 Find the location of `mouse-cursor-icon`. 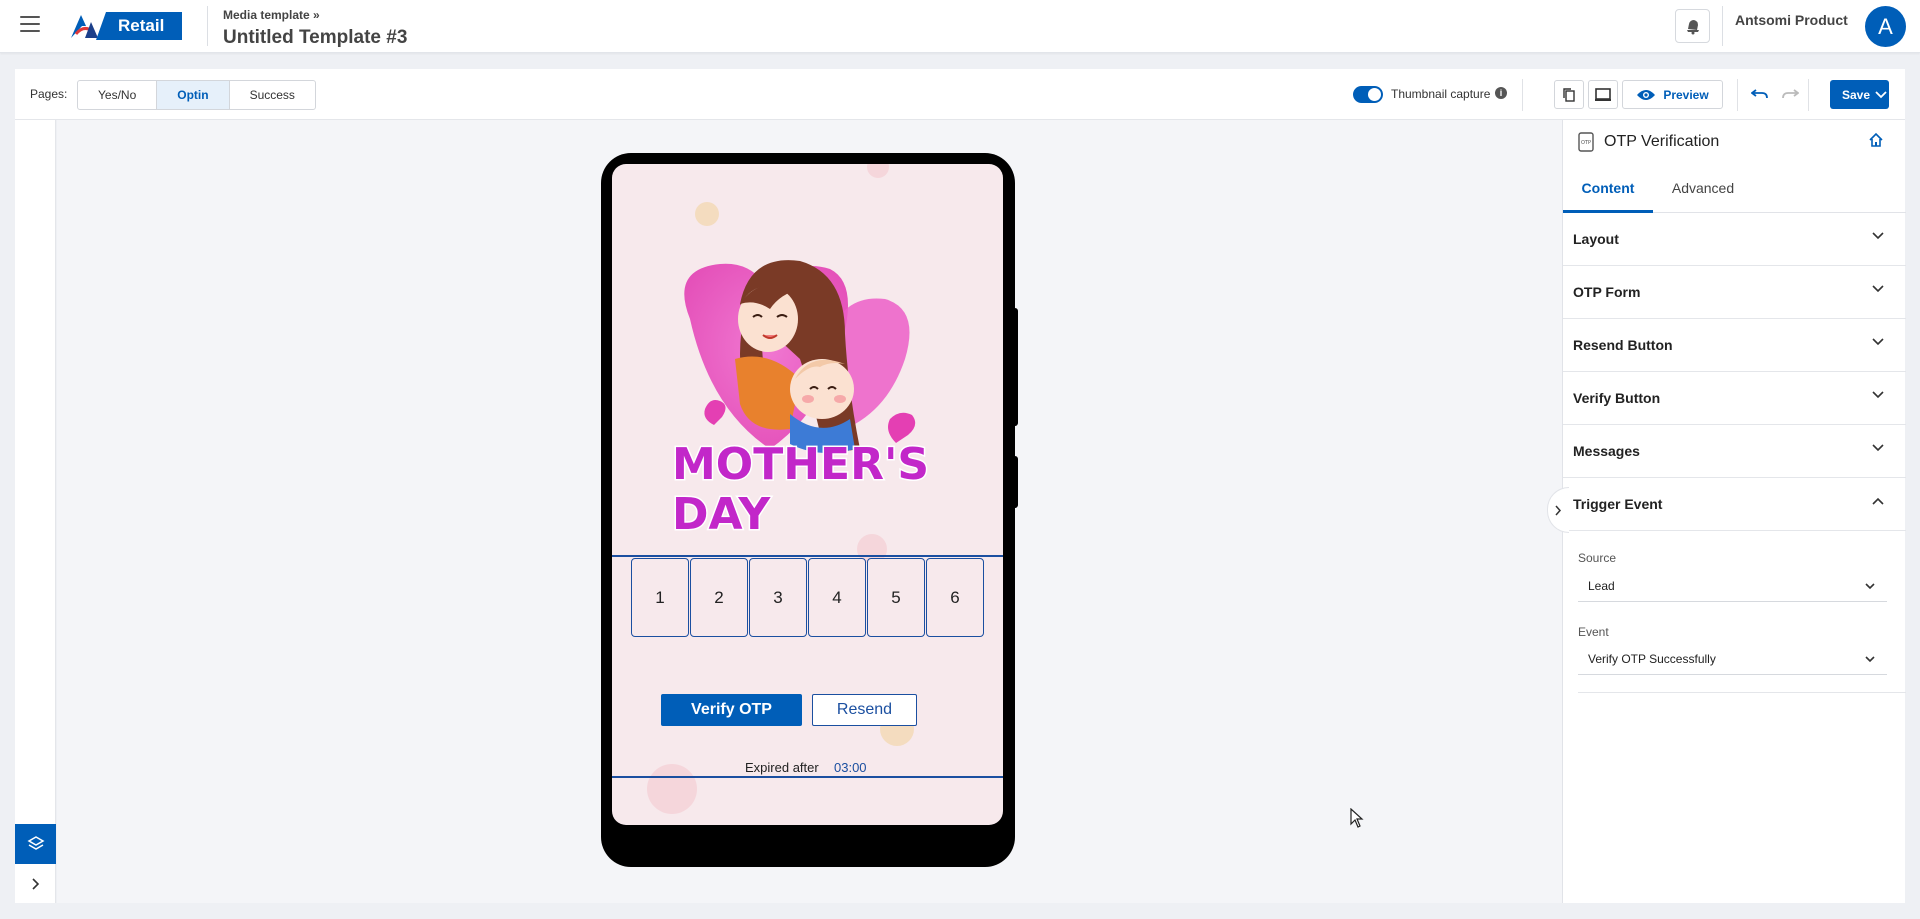

mouse-cursor-icon is located at coordinates (1357, 818).